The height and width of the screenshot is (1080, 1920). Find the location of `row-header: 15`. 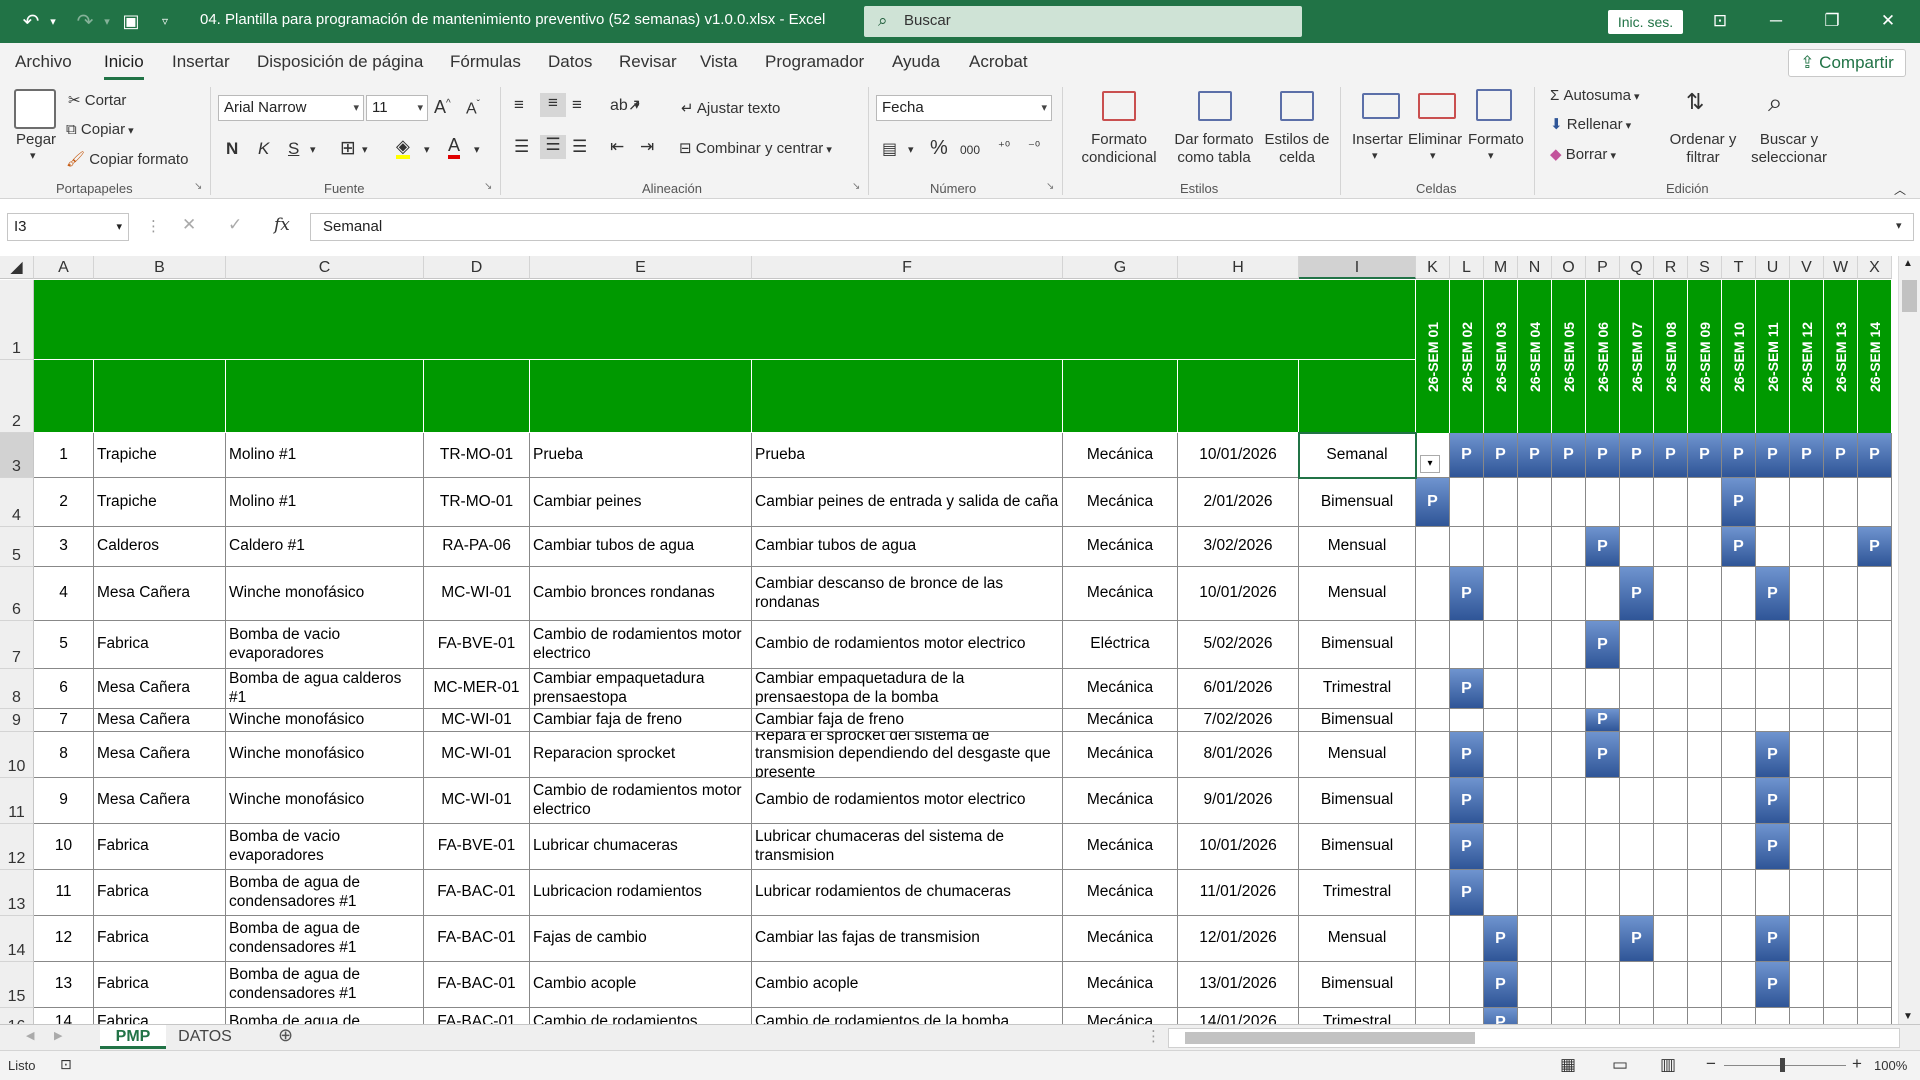

row-header: 15 is located at coordinates (17, 985).